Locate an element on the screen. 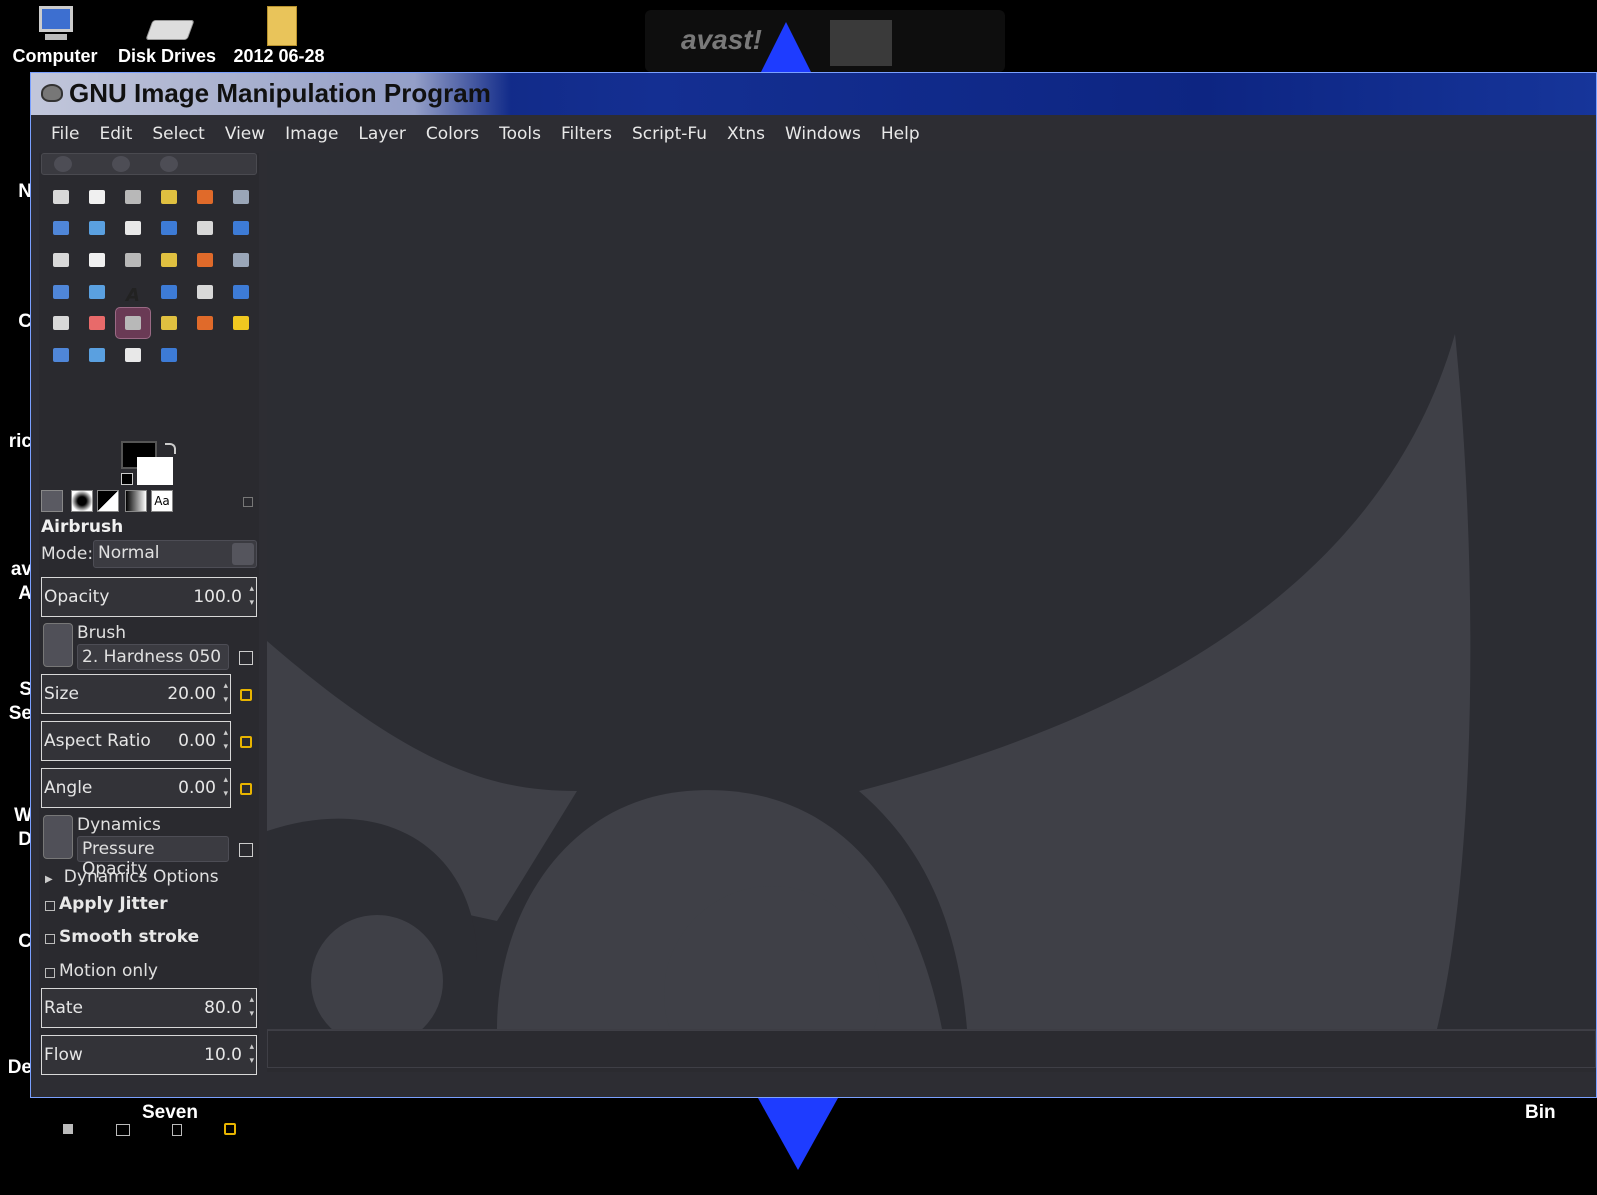 This screenshot has height=1195, width=1597. menu-windows: Windows is located at coordinates (822, 134).